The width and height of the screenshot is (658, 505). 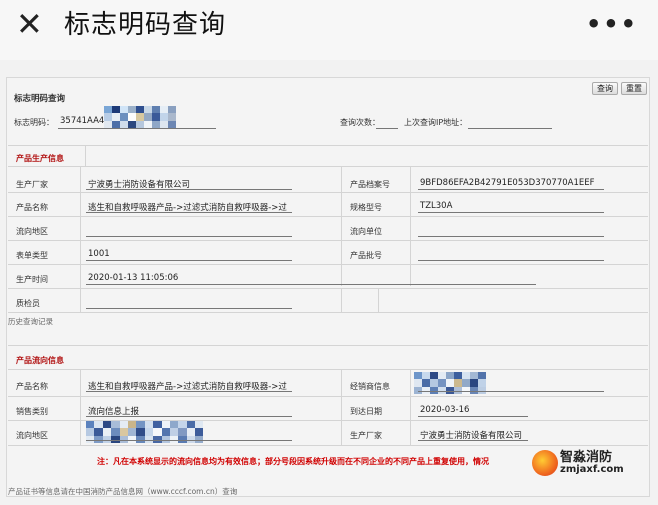 What do you see at coordinates (510, 128) in the screenshot?
I see `last-ip-underline` at bounding box center [510, 128].